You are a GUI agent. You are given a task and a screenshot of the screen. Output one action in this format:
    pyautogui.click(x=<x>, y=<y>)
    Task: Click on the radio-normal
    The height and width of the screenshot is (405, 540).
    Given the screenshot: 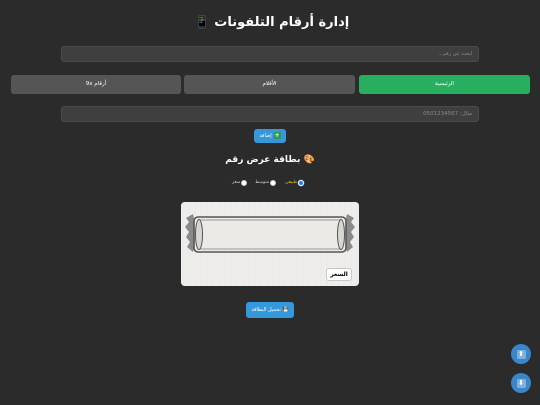 What is the action you would take?
    pyautogui.click(x=301, y=183)
    